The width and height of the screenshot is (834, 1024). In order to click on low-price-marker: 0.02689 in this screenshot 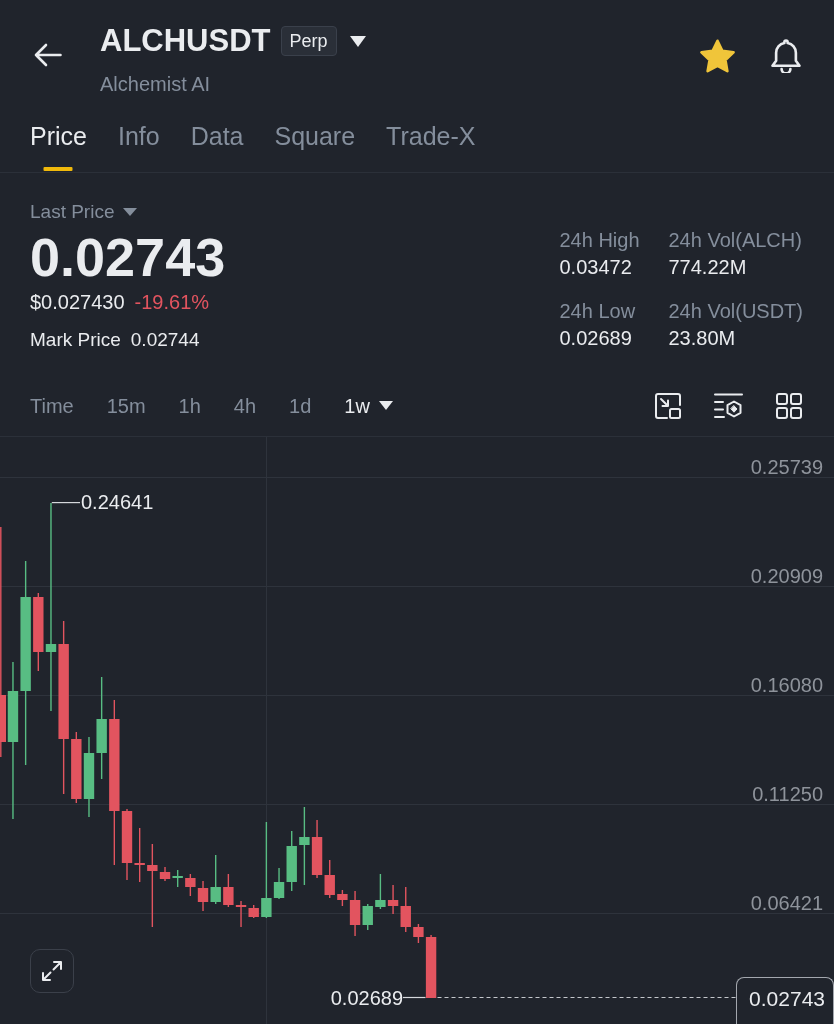, I will do `click(366, 998)`.